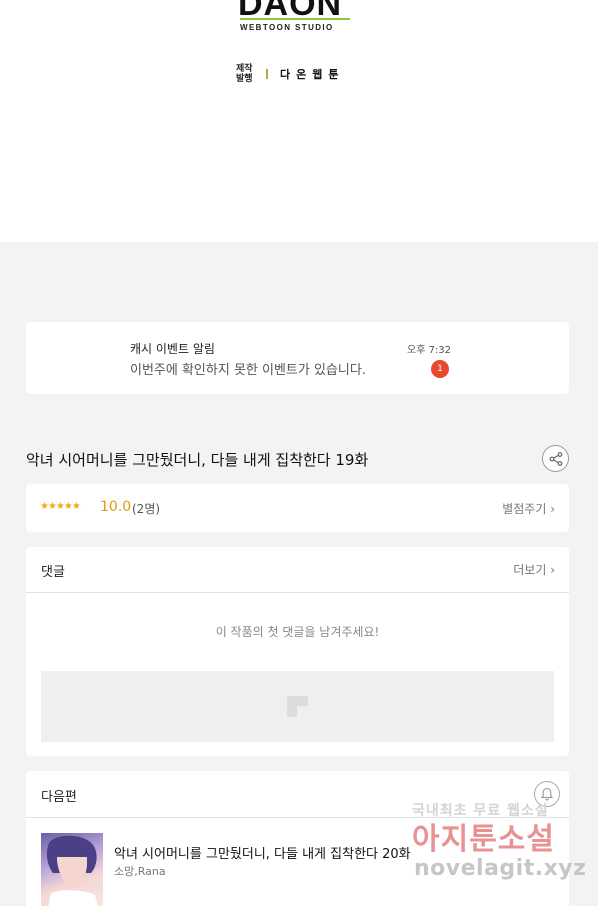 The height and width of the screenshot is (906, 598). I want to click on credit-name: 다온웹툰, so click(312, 74).